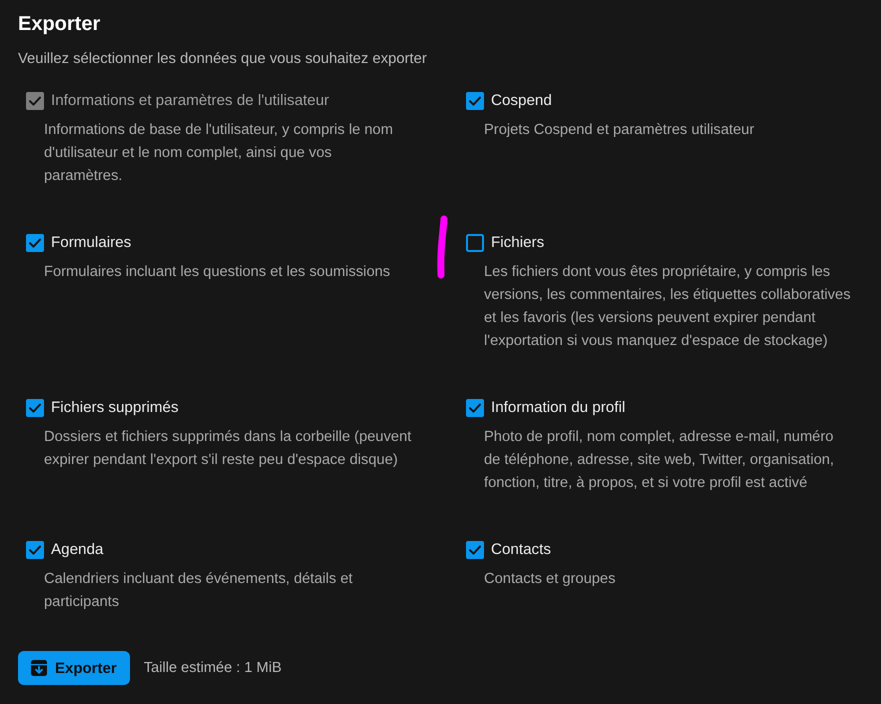 The height and width of the screenshot is (704, 881). I want to click on option-description: Calendriers incluant des événements, détails et participants, so click(198, 591).